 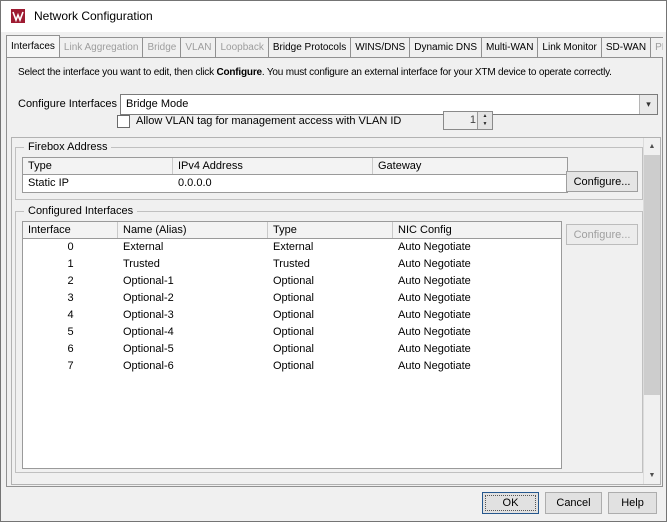 I want to click on cell-type: External, so click(x=293, y=247).